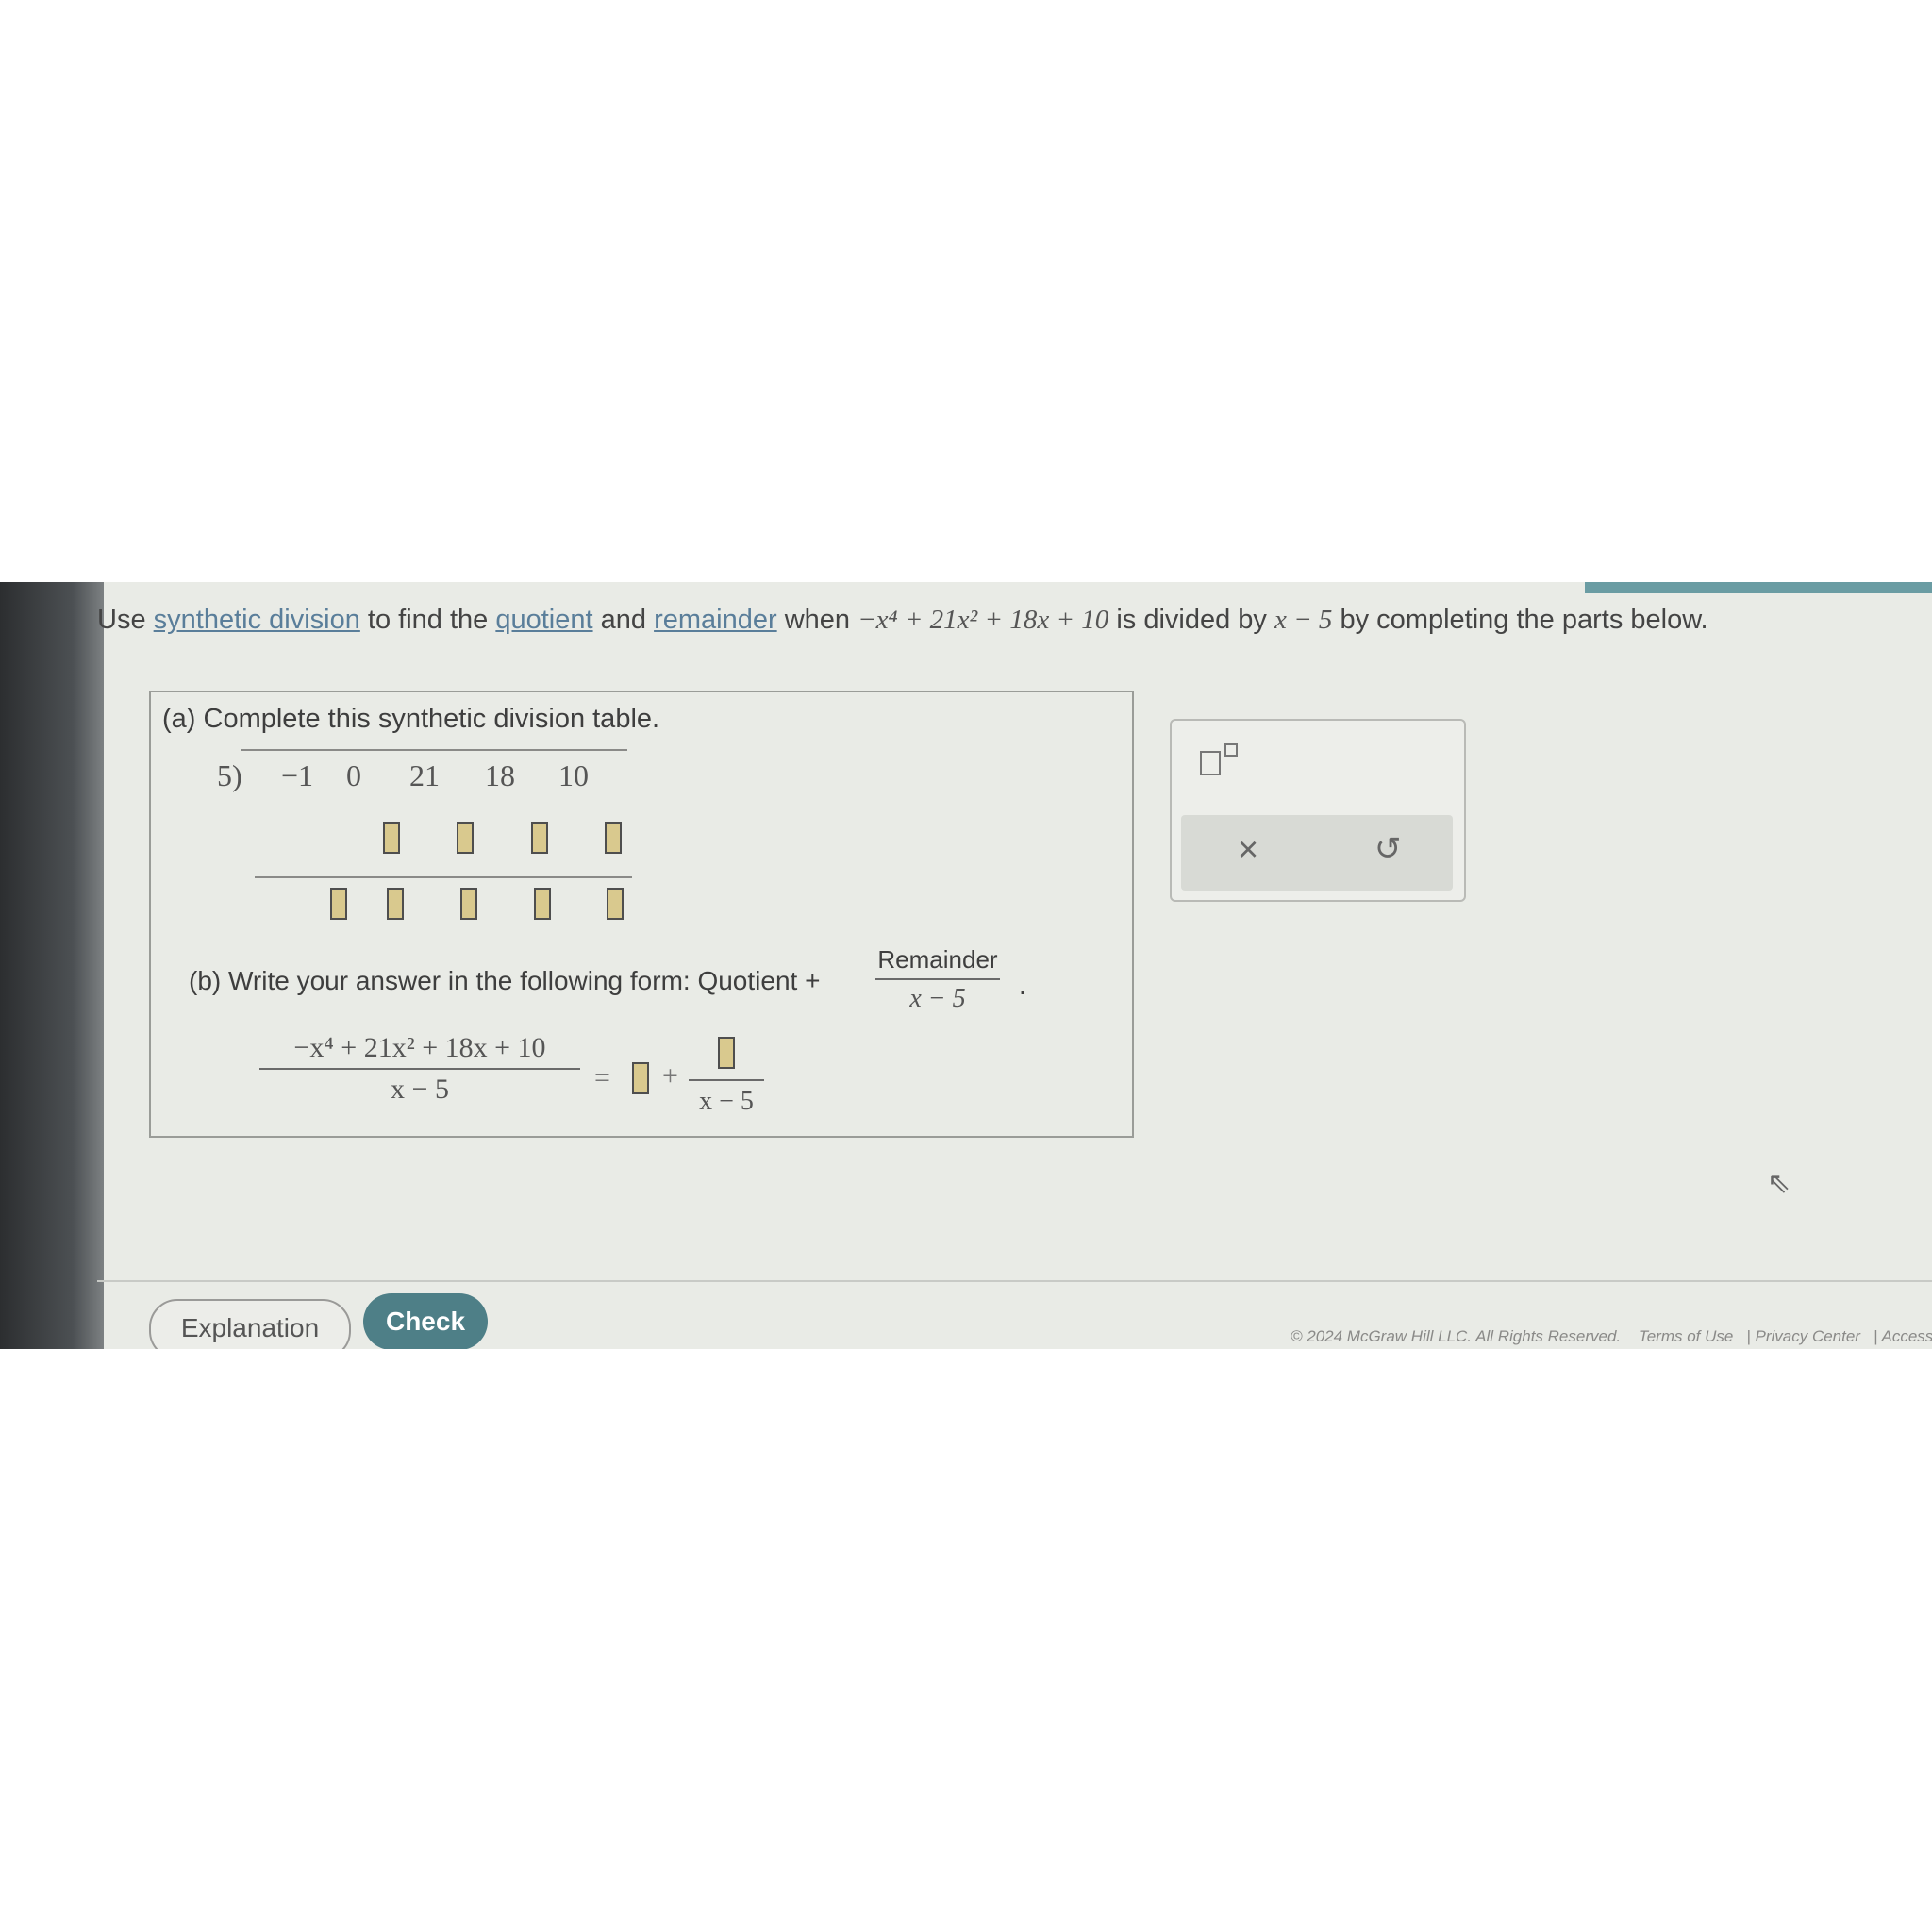 The image size is (1932, 1932). Describe the element at coordinates (544, 620) in the screenshot. I see `quotient-link: quotient` at that location.